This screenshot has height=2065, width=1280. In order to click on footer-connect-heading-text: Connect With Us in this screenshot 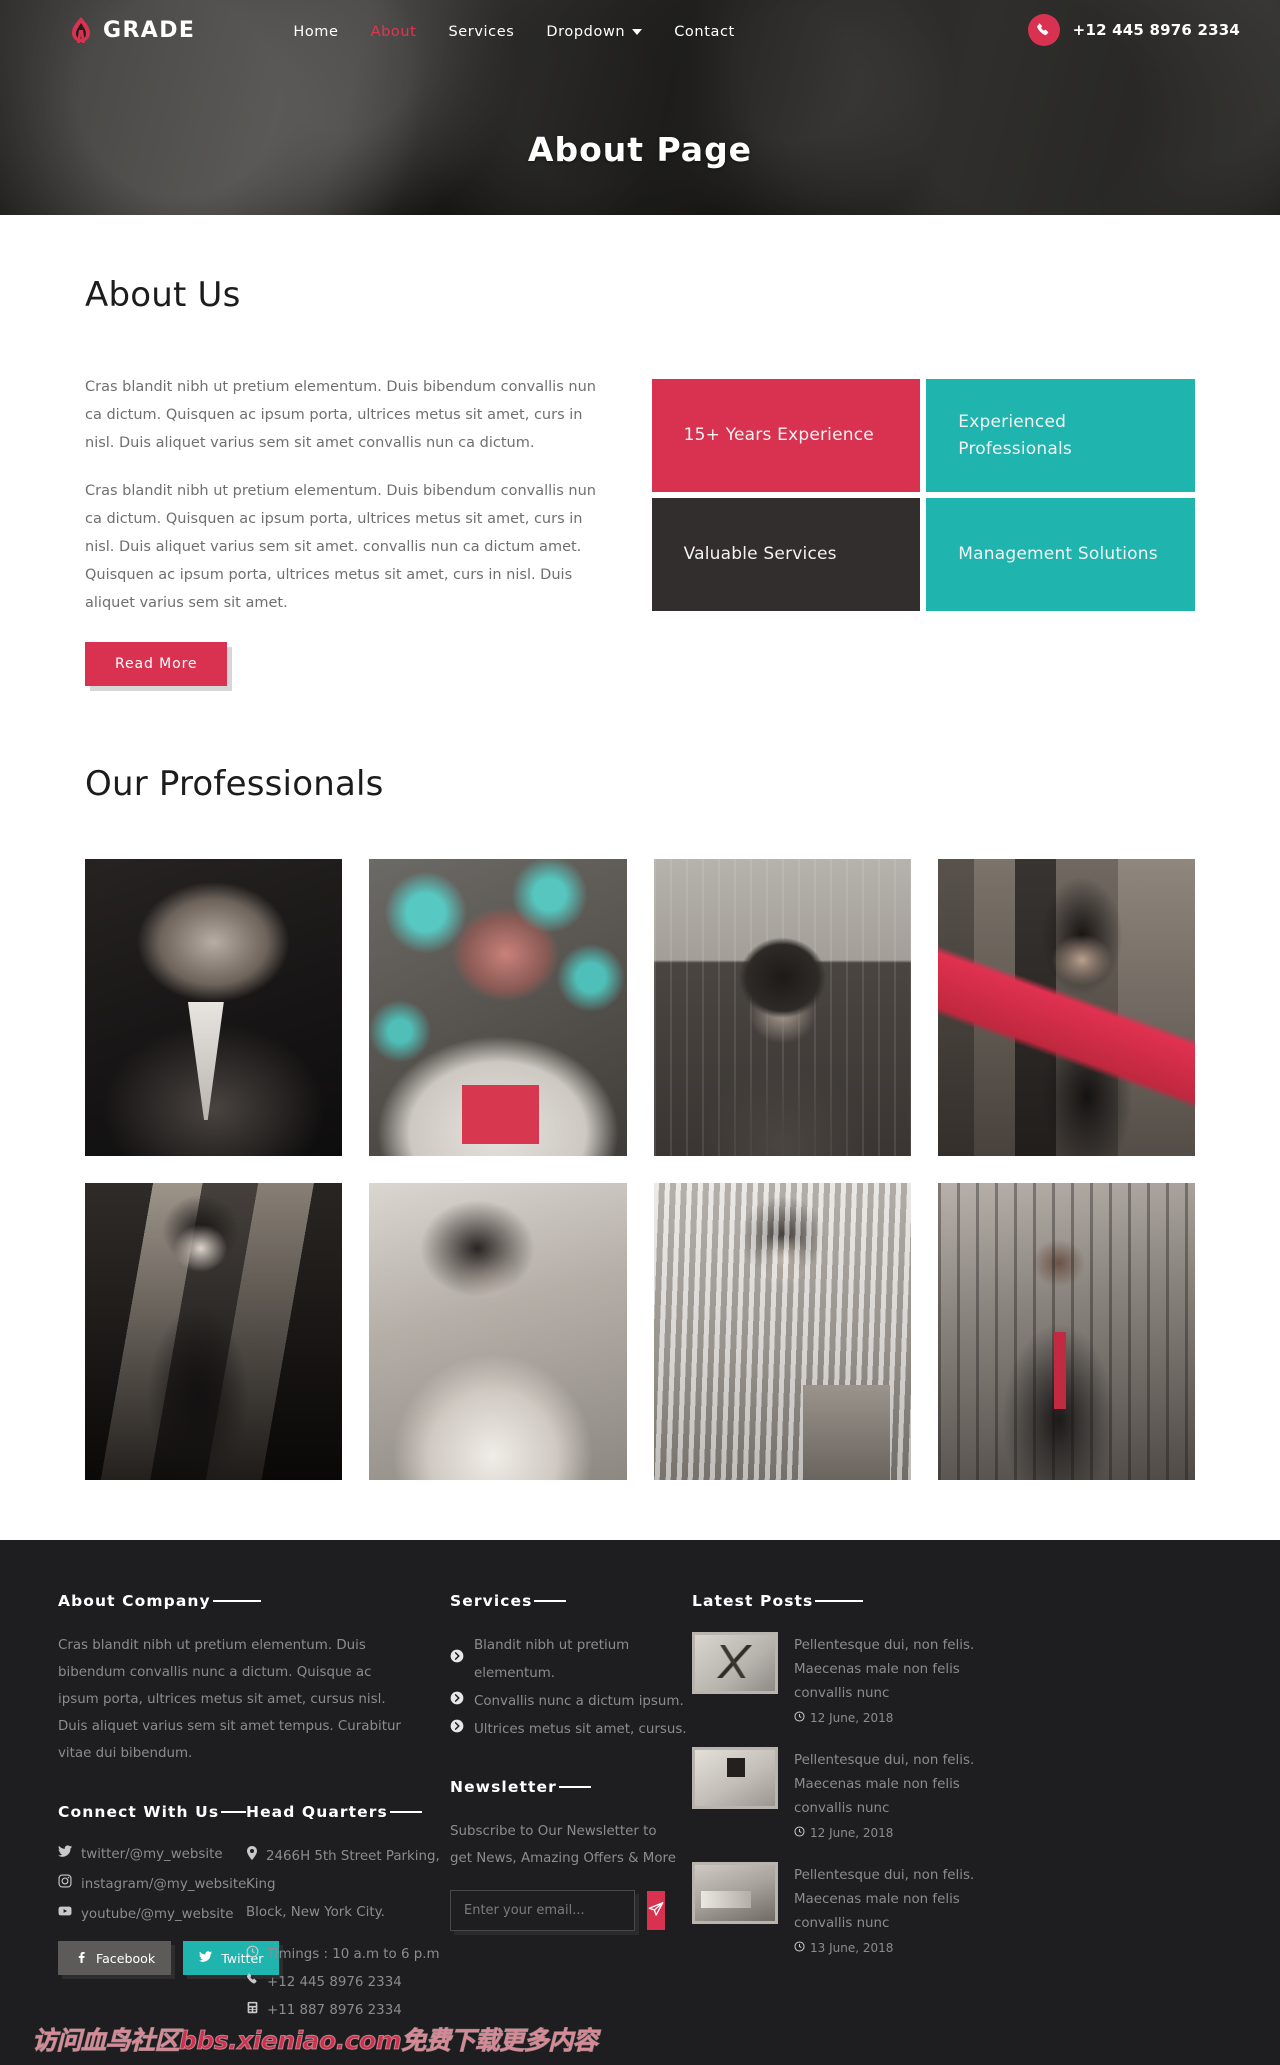, I will do `click(139, 1812)`.